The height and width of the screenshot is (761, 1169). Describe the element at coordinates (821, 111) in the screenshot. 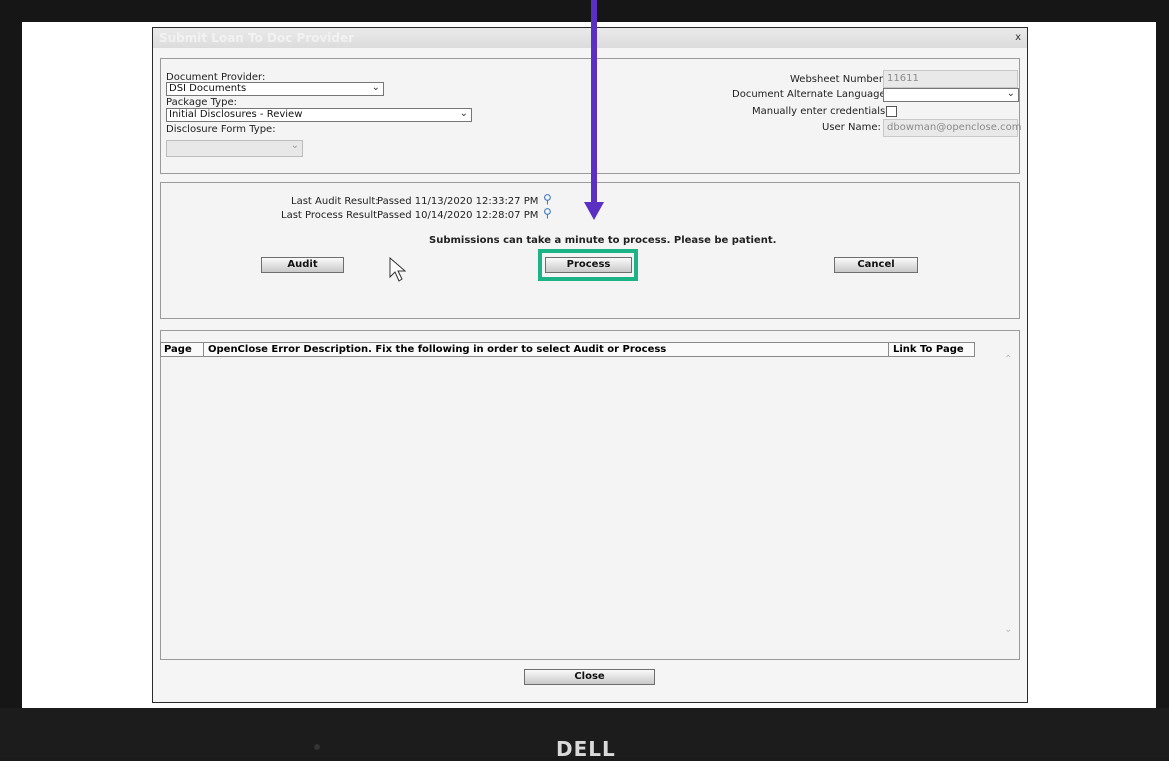

I see `manual-credentials-label: Manually enter credentials?` at that location.